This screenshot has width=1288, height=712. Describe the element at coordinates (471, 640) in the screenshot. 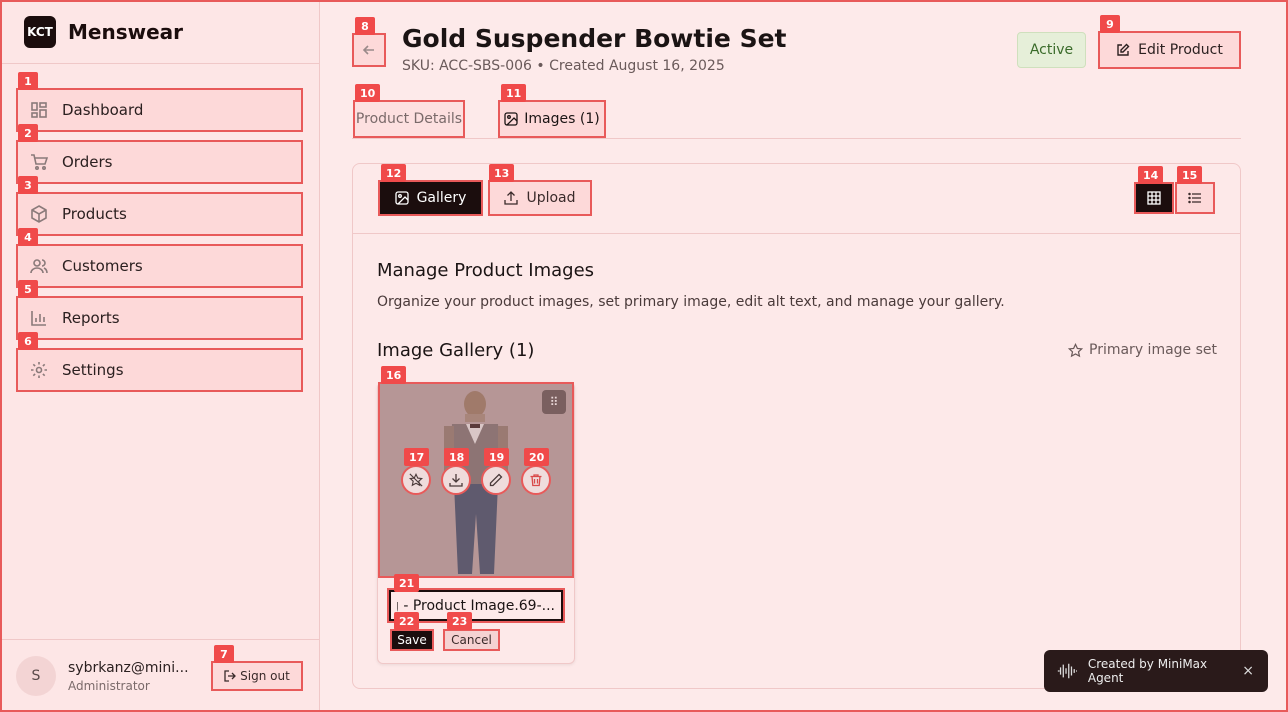

I see `cancel-button: Cancel` at that location.